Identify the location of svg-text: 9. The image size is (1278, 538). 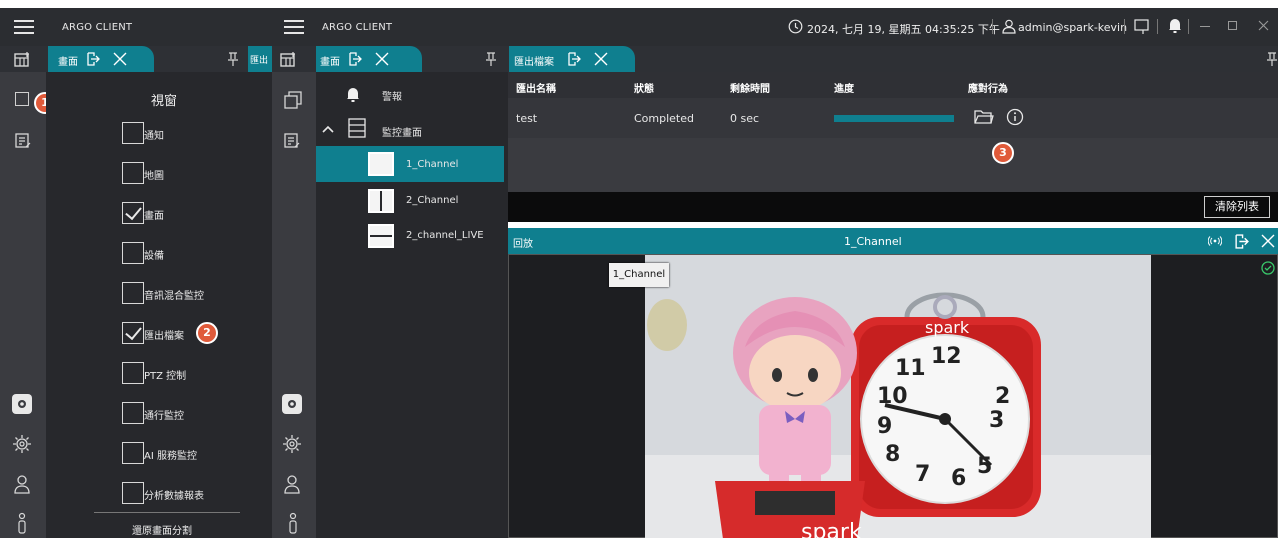
(884, 426).